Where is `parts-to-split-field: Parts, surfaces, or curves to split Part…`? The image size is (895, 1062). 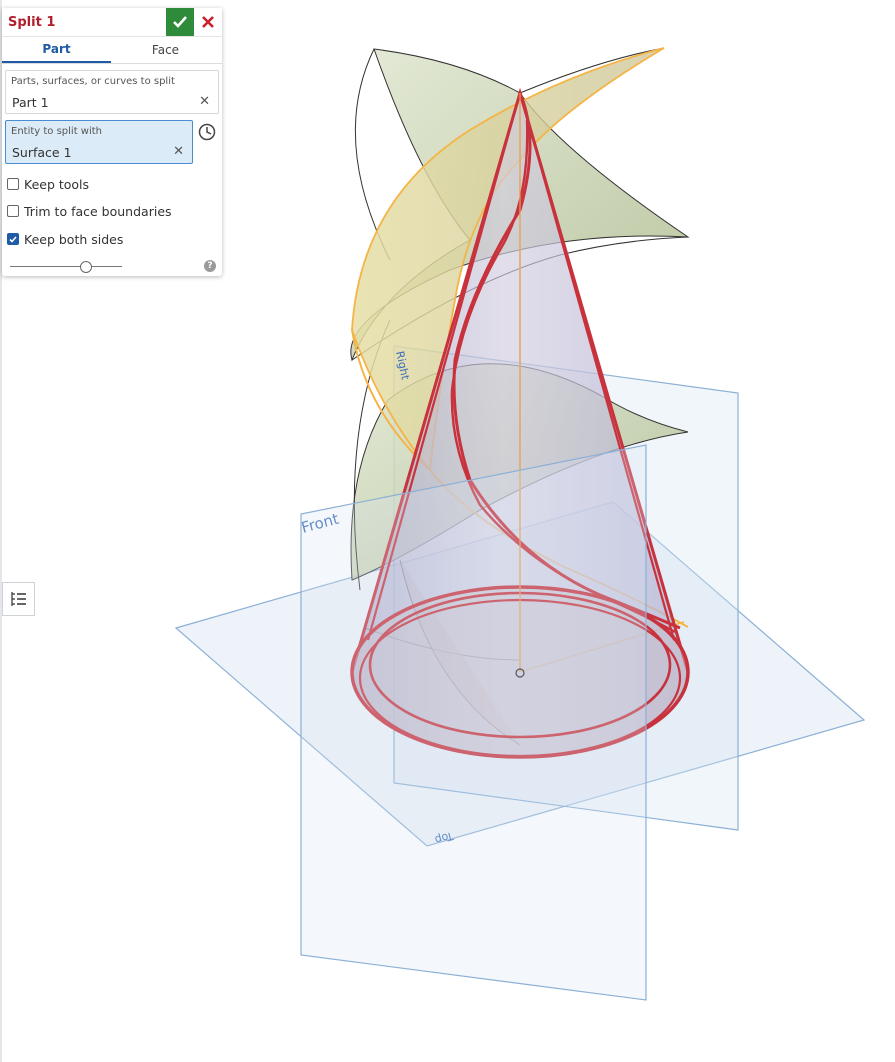
parts-to-split-field: Parts, surfaces, or curves to split Part… is located at coordinates (112, 92).